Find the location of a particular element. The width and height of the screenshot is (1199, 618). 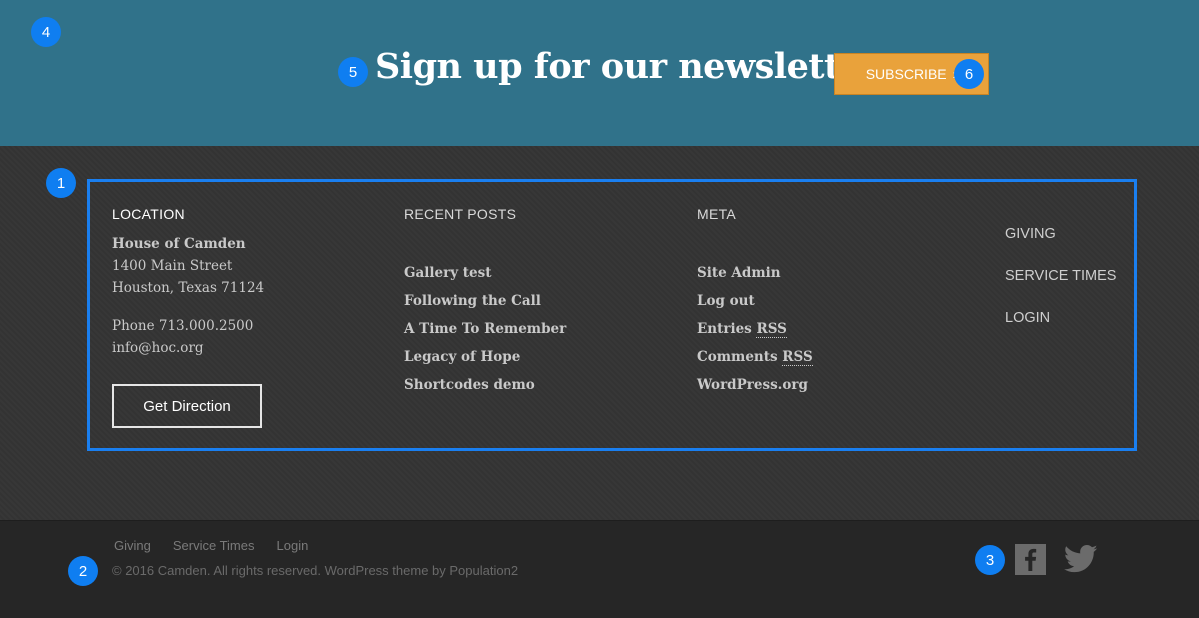

menu-item-giving: GIVING is located at coordinates (1060, 234).